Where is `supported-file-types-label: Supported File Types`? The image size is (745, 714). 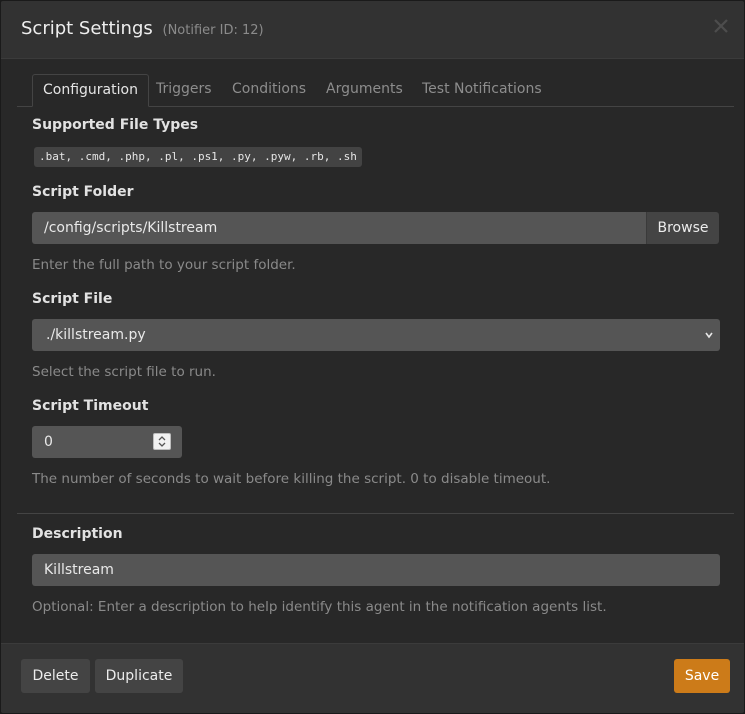
supported-file-types-label: Supported File Types is located at coordinates (115, 125).